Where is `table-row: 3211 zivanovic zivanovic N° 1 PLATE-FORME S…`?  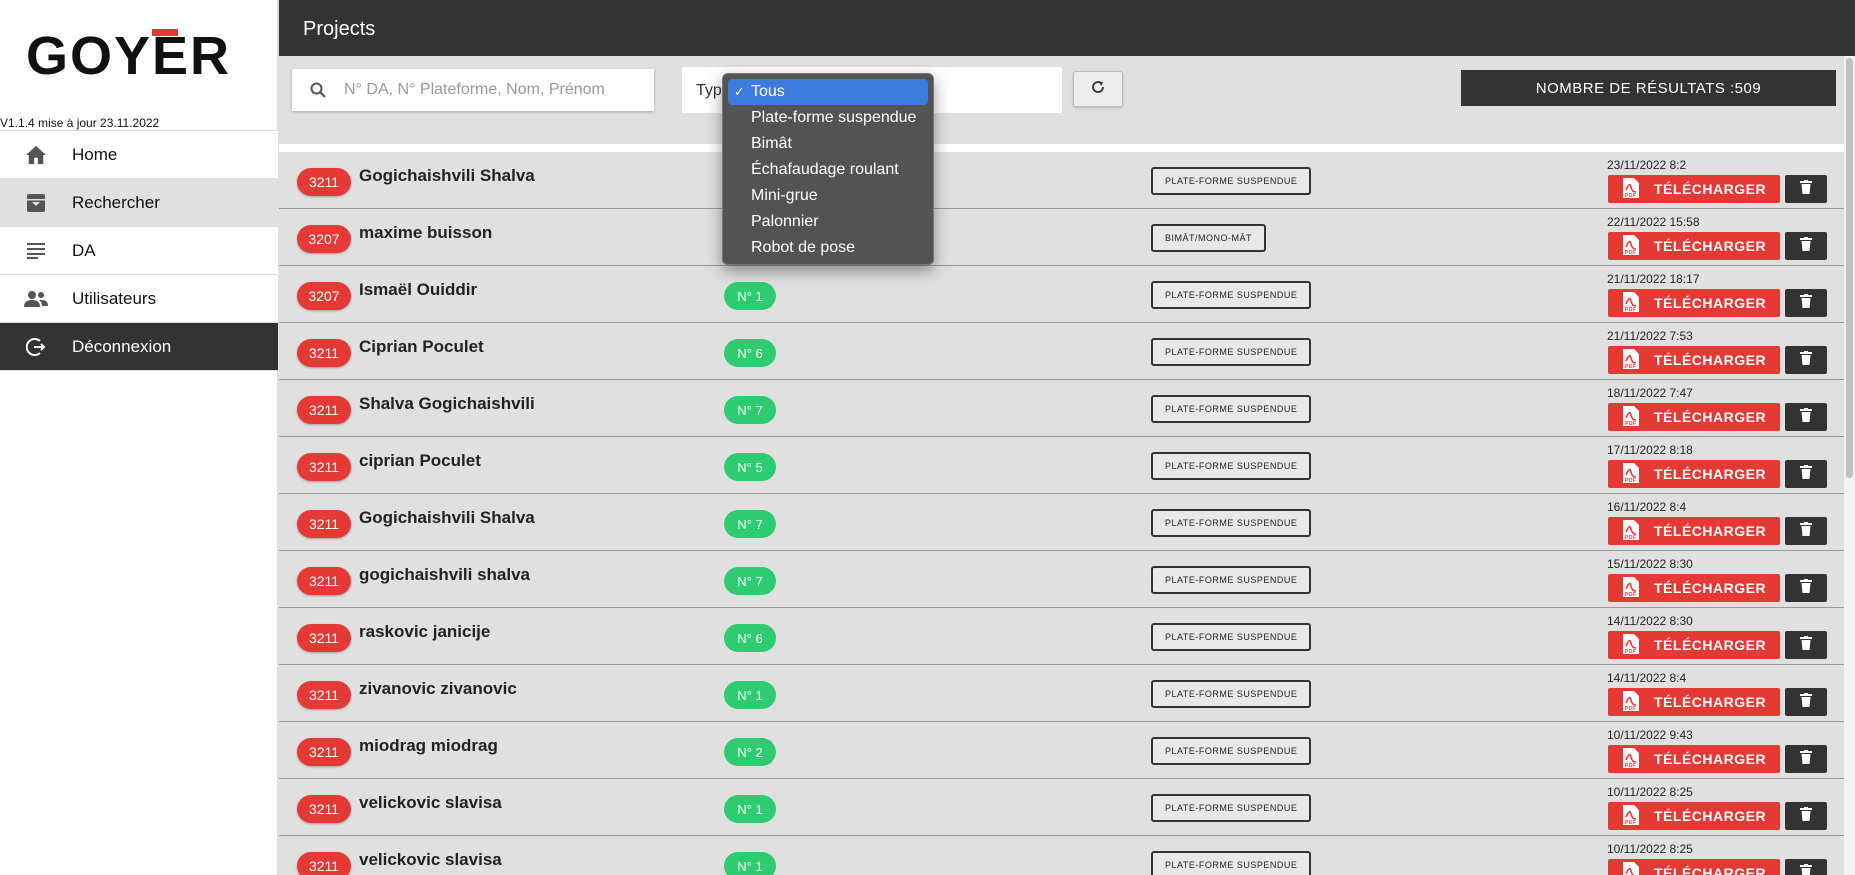 table-row: 3211 zivanovic zivanovic N° 1 PLATE-FORME S… is located at coordinates (1061, 693).